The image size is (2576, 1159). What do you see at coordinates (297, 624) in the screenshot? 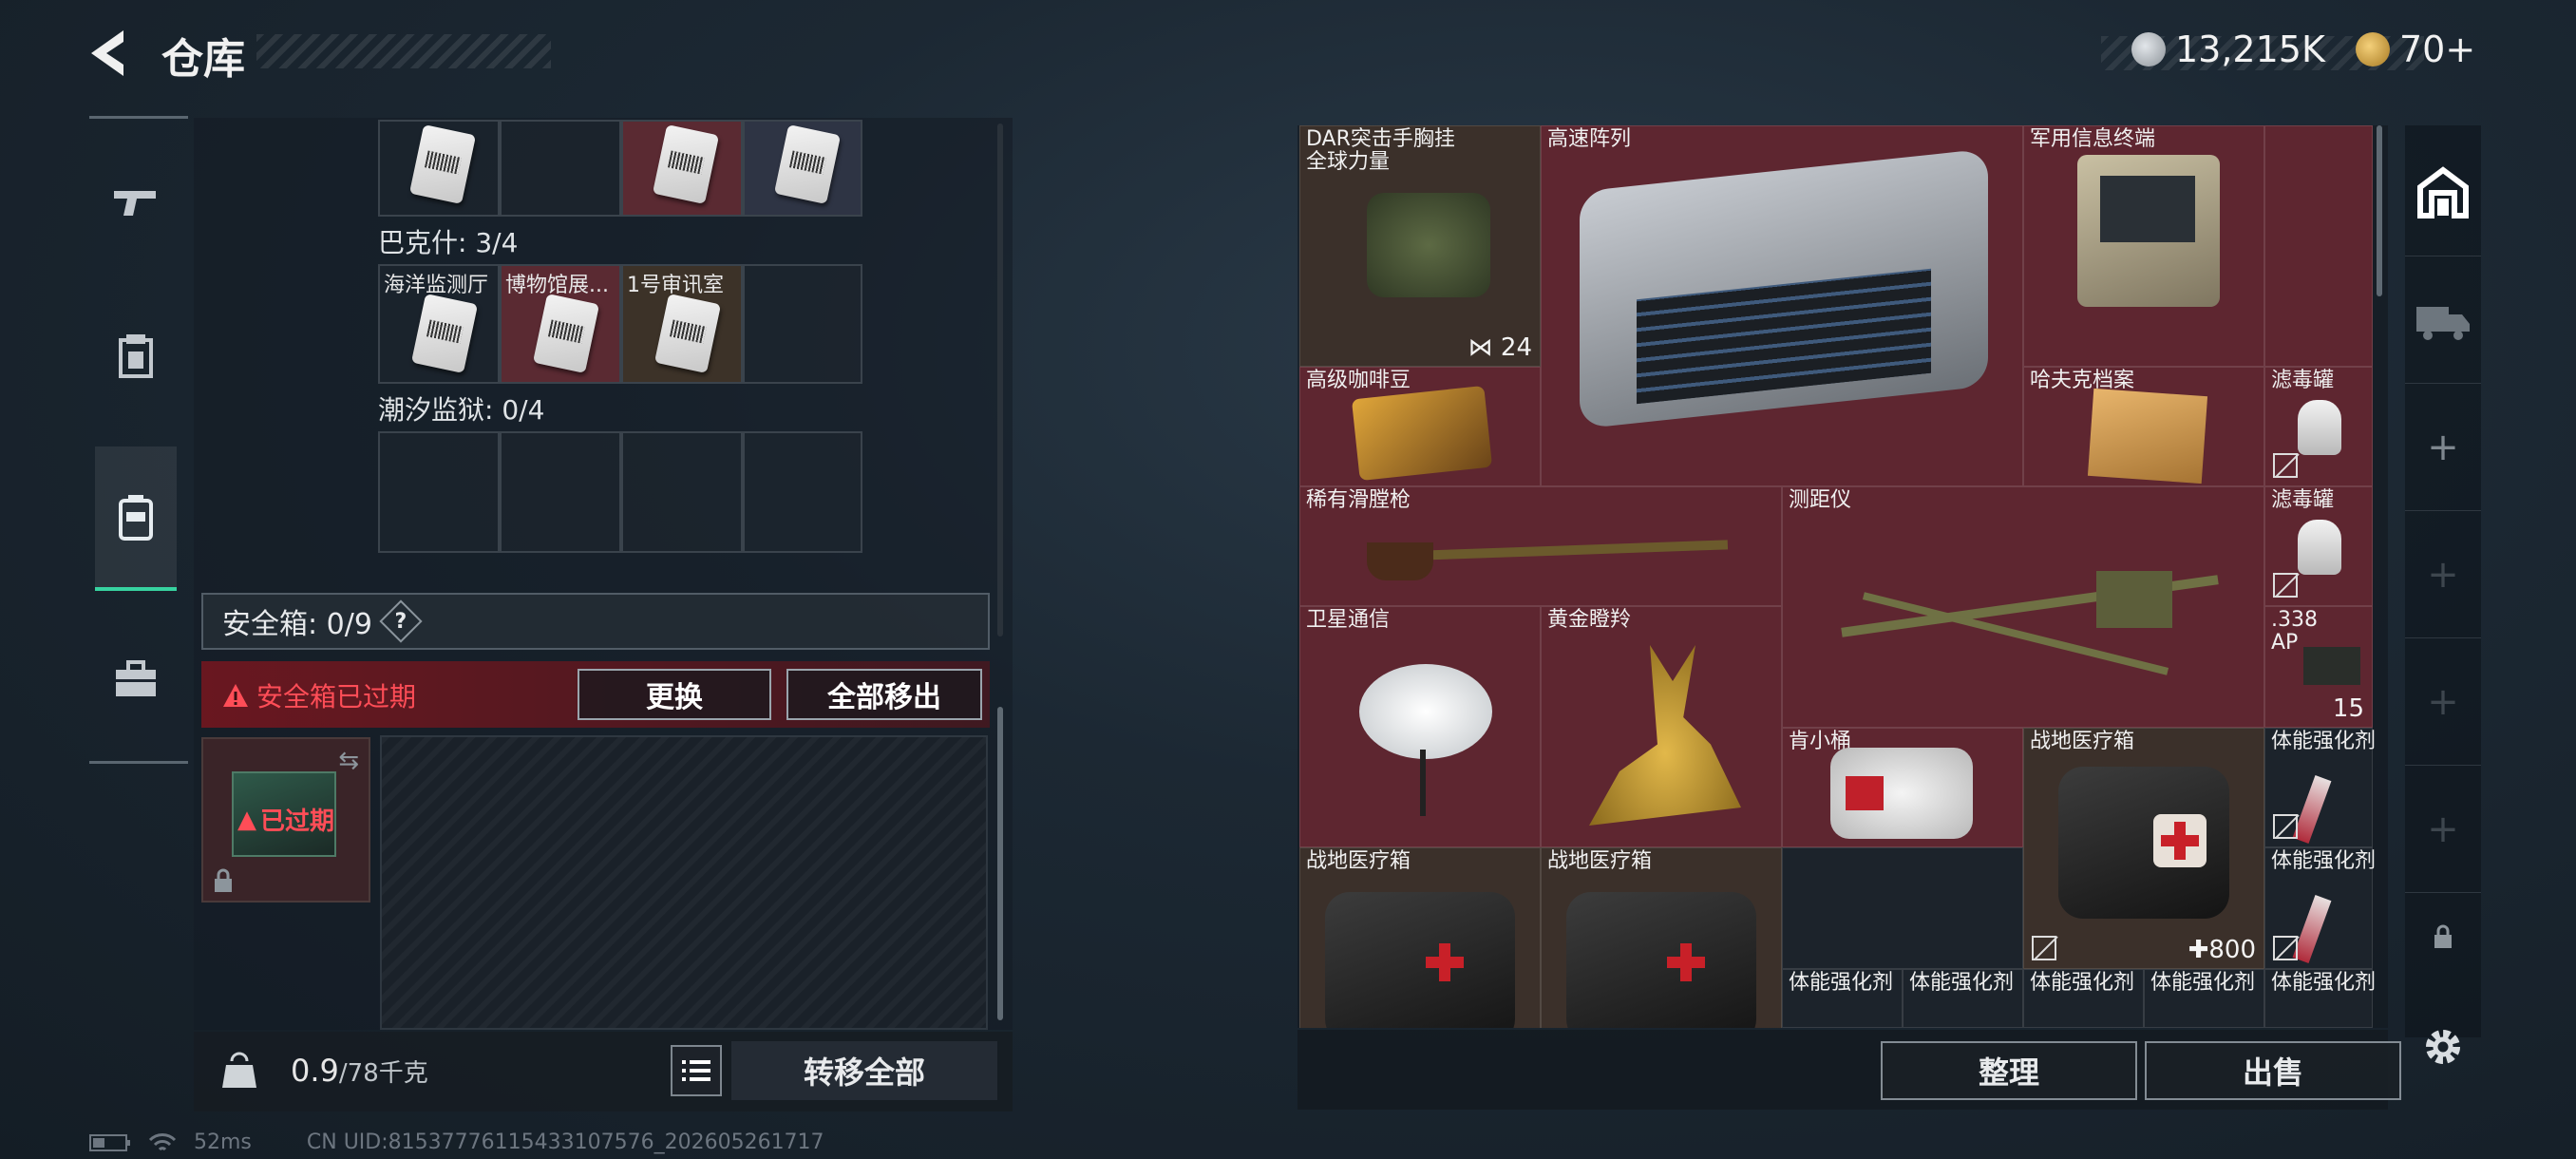
I see `safebox-label: 安全箱: 0/9` at bounding box center [297, 624].